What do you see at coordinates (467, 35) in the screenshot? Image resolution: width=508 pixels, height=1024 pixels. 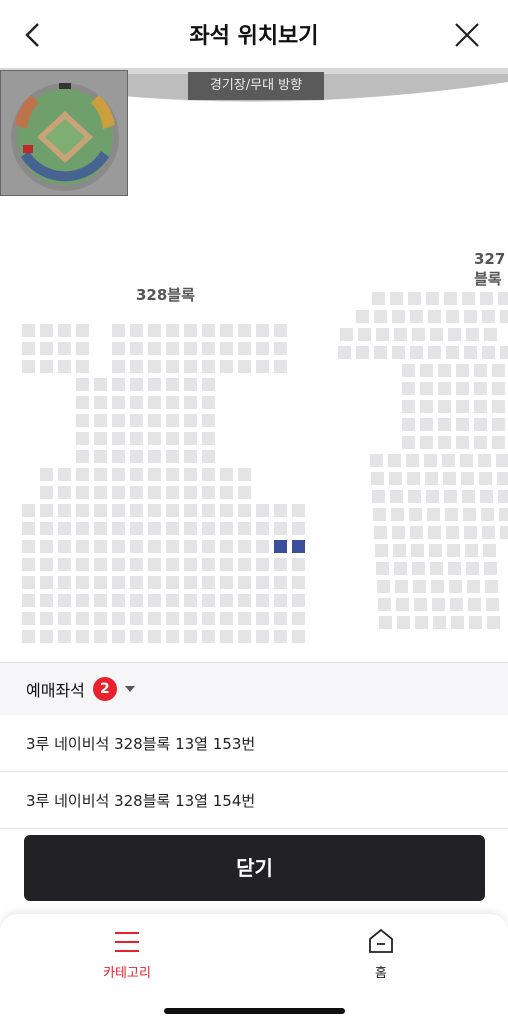 I see `close-icon` at bounding box center [467, 35].